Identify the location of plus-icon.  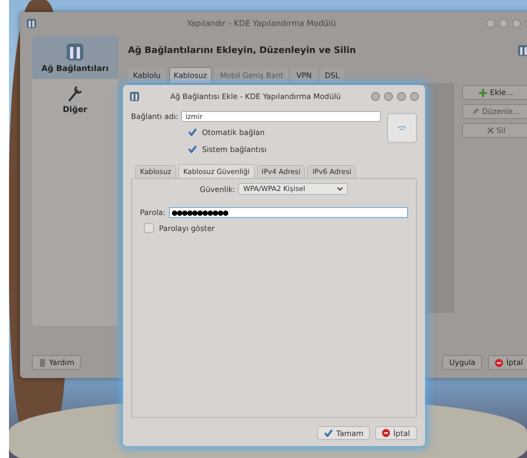
(483, 92).